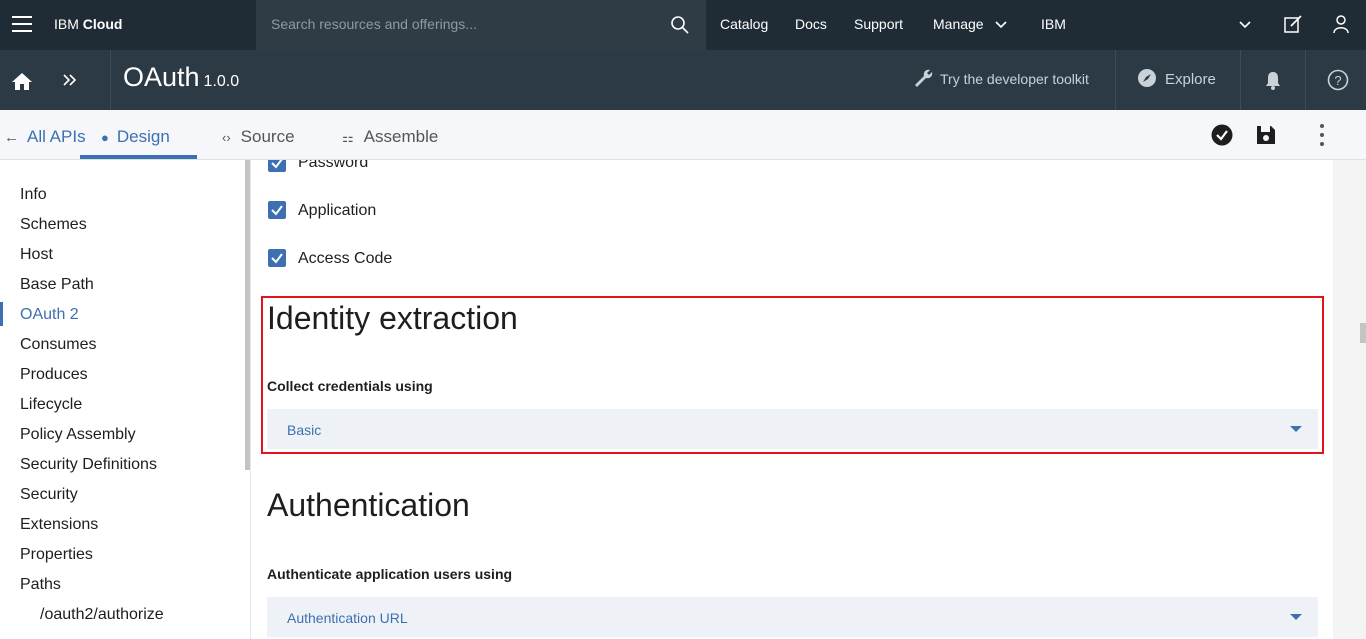 The image size is (1366, 639). I want to click on api-name: OAuth, so click(161, 77).